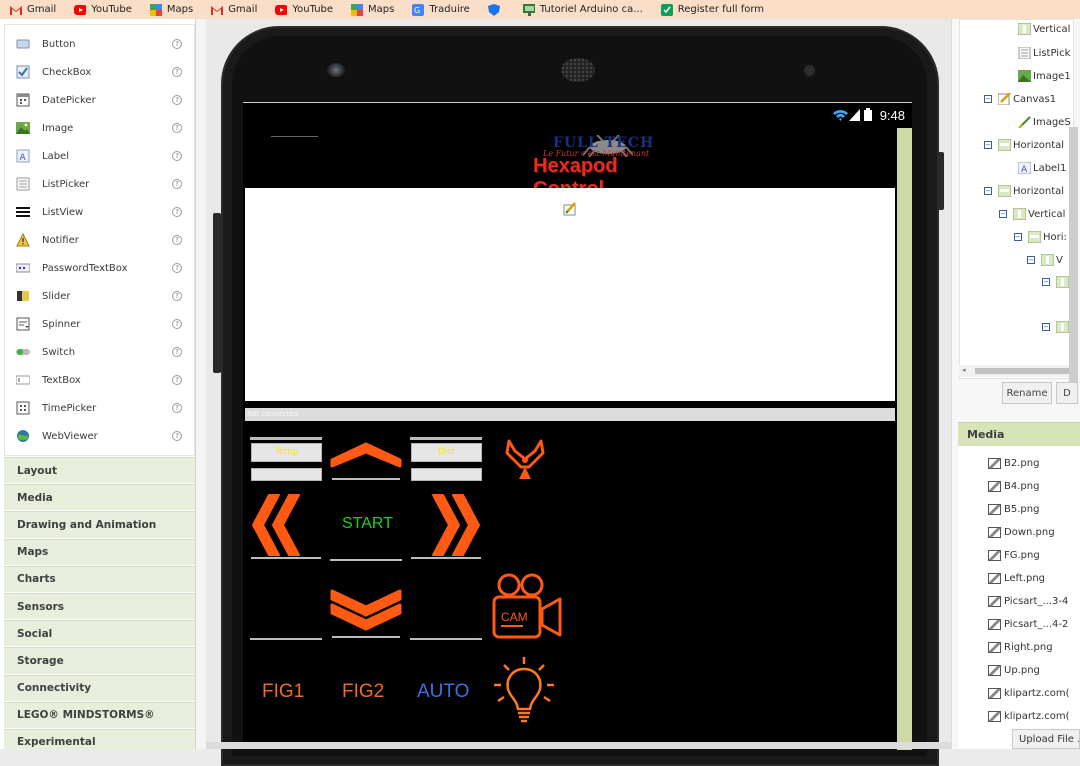  I want to click on rename-button: Rename, so click(1027, 393).